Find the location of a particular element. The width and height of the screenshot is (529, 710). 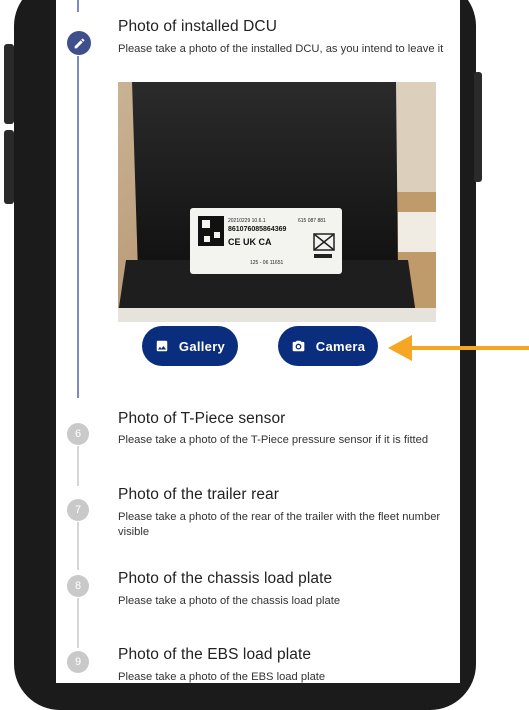

pencil-icon is located at coordinates (79, 43).